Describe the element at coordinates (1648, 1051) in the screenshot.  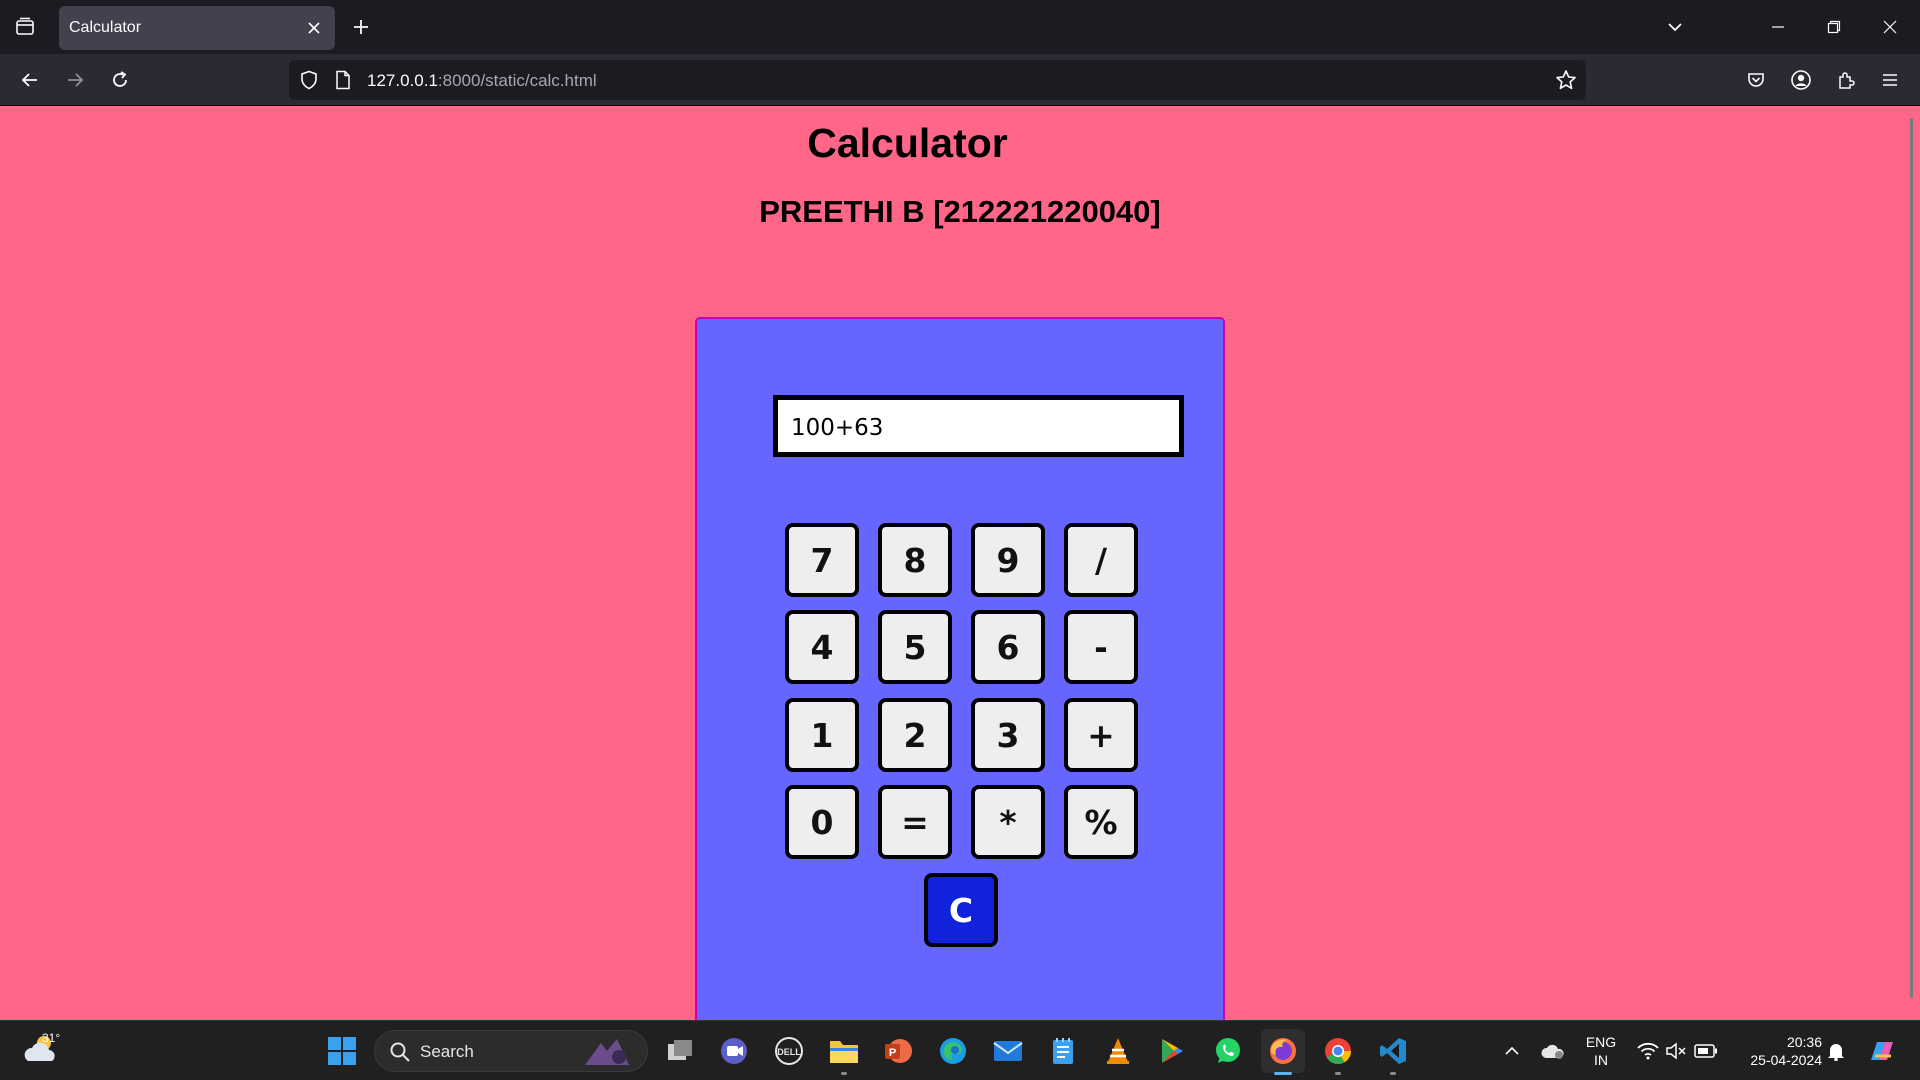
I see `wifi-icon` at that location.